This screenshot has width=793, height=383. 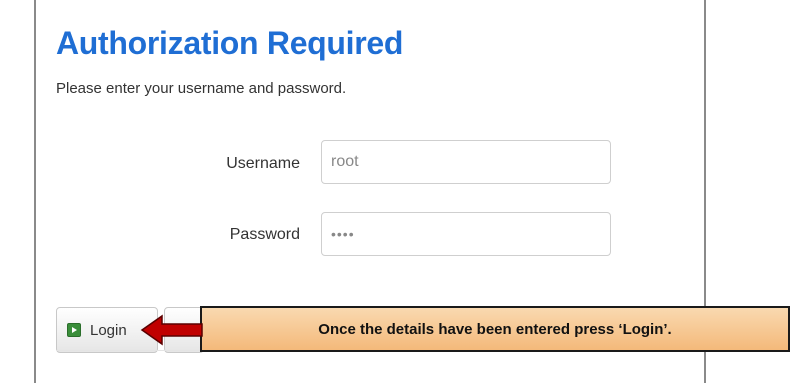 I want to click on login-icon, so click(x=74, y=330).